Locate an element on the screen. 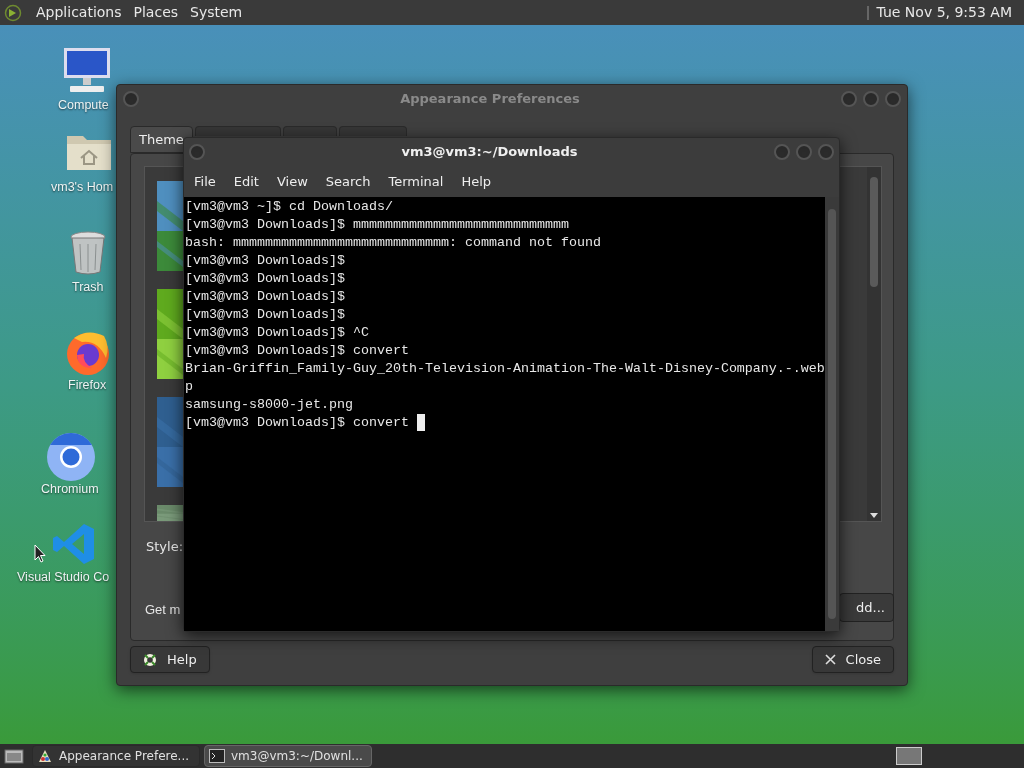 Image resolution: width=1024 pixels, height=768 pixels. ribbon-logo-icon is located at coordinates (74, 544).